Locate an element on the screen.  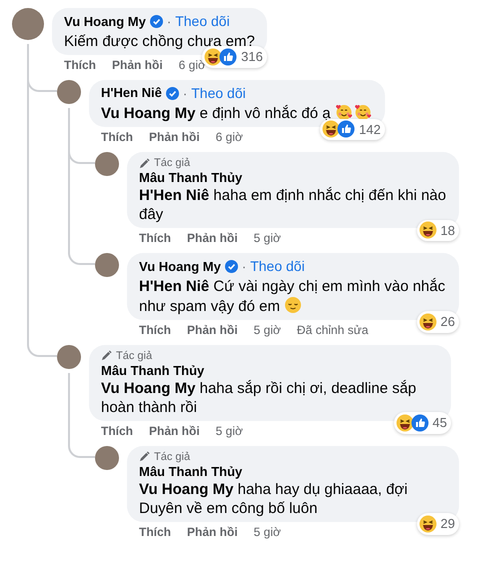
thread-line is located at coordinates (69, 406).